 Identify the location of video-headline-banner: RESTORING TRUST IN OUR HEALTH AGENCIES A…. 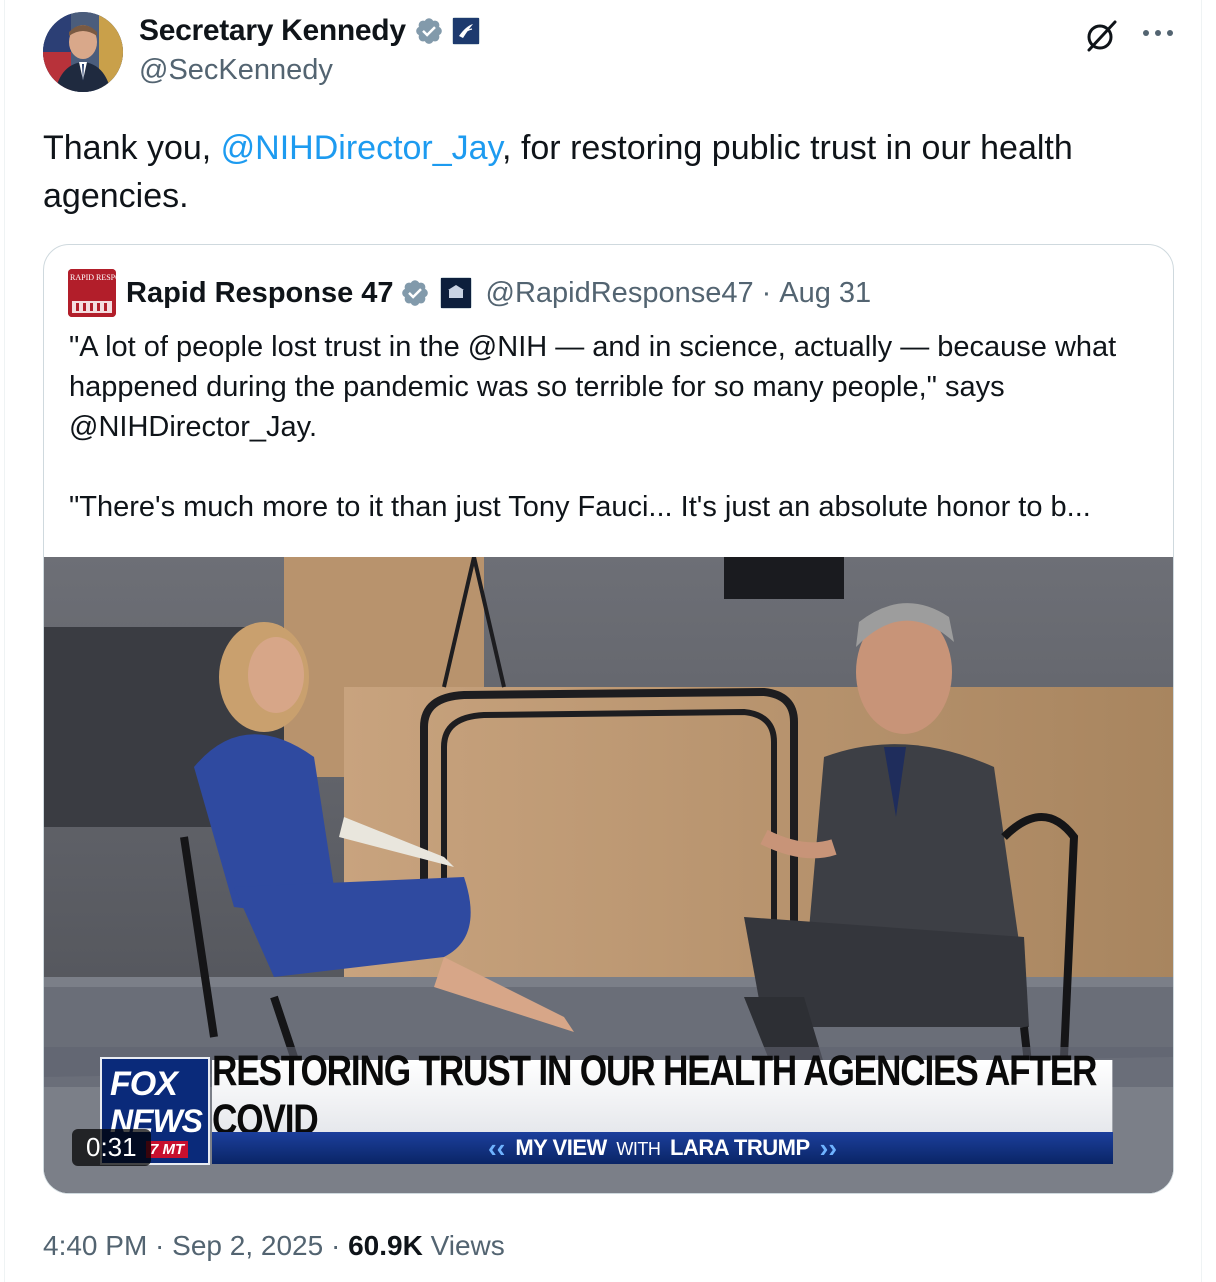
(662, 1095).